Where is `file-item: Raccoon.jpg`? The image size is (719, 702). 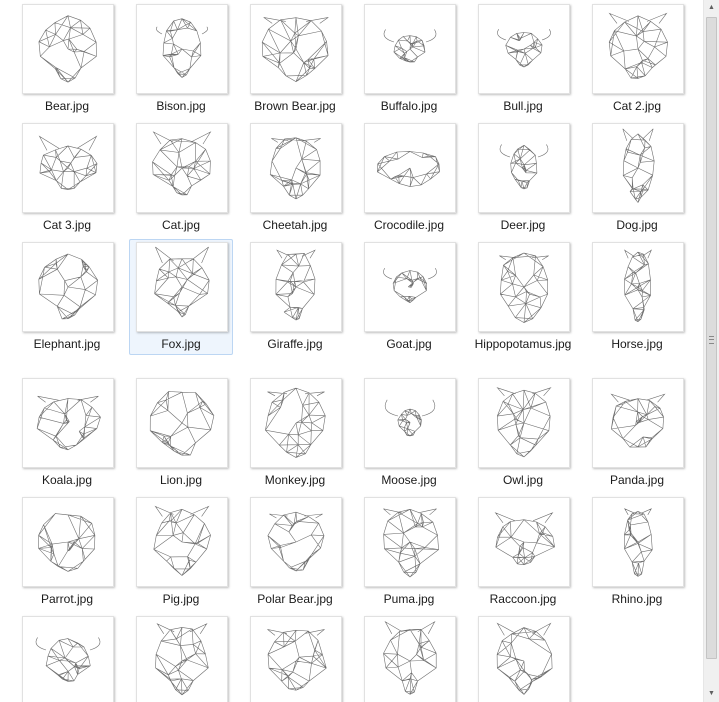
file-item: Raccoon.jpg is located at coordinates (523, 552).